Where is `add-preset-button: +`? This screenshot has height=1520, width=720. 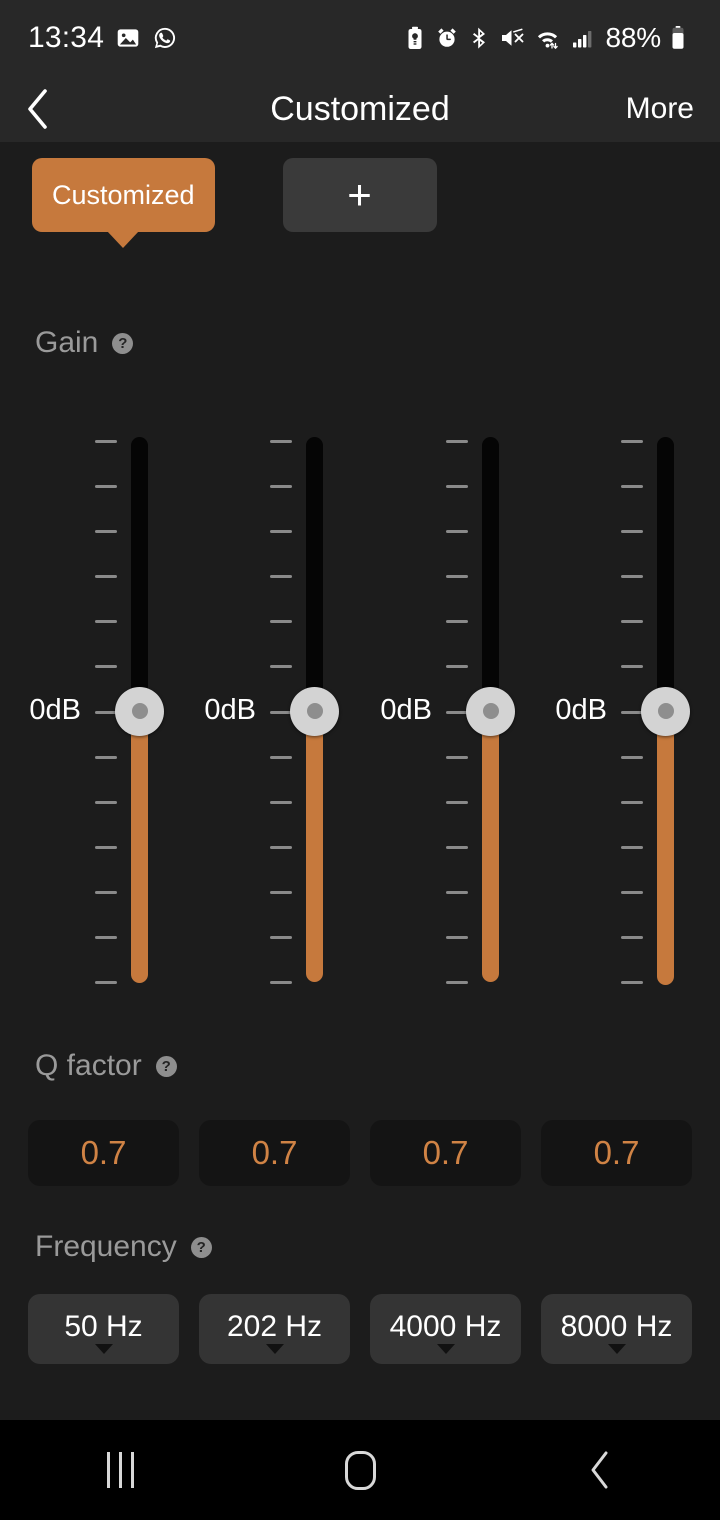
add-preset-button: + is located at coordinates (359, 195).